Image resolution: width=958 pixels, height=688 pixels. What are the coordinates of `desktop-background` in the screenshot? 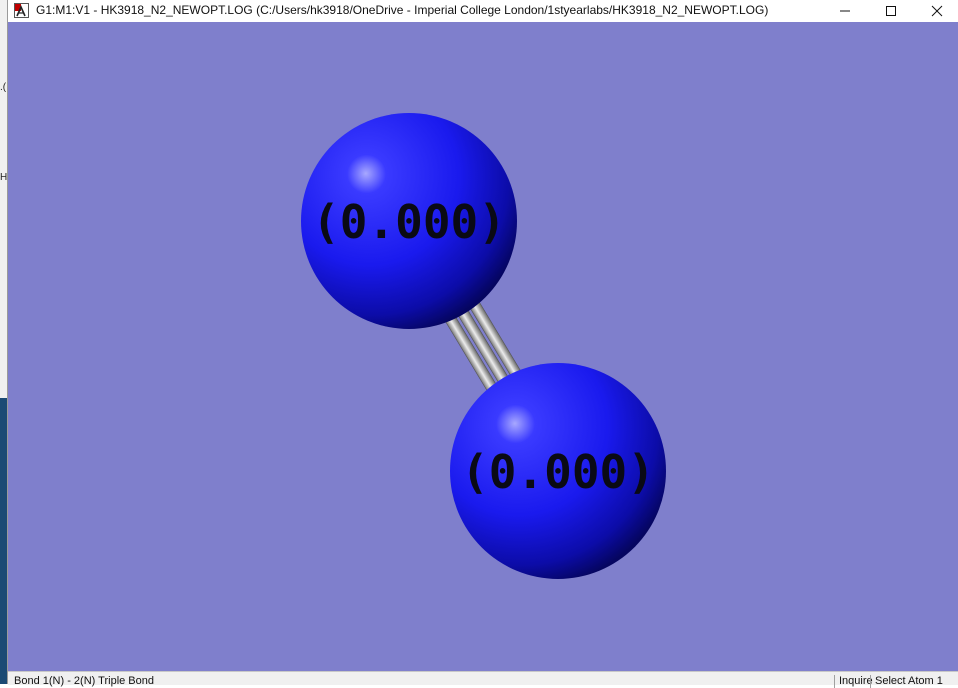 It's located at (3, 541).